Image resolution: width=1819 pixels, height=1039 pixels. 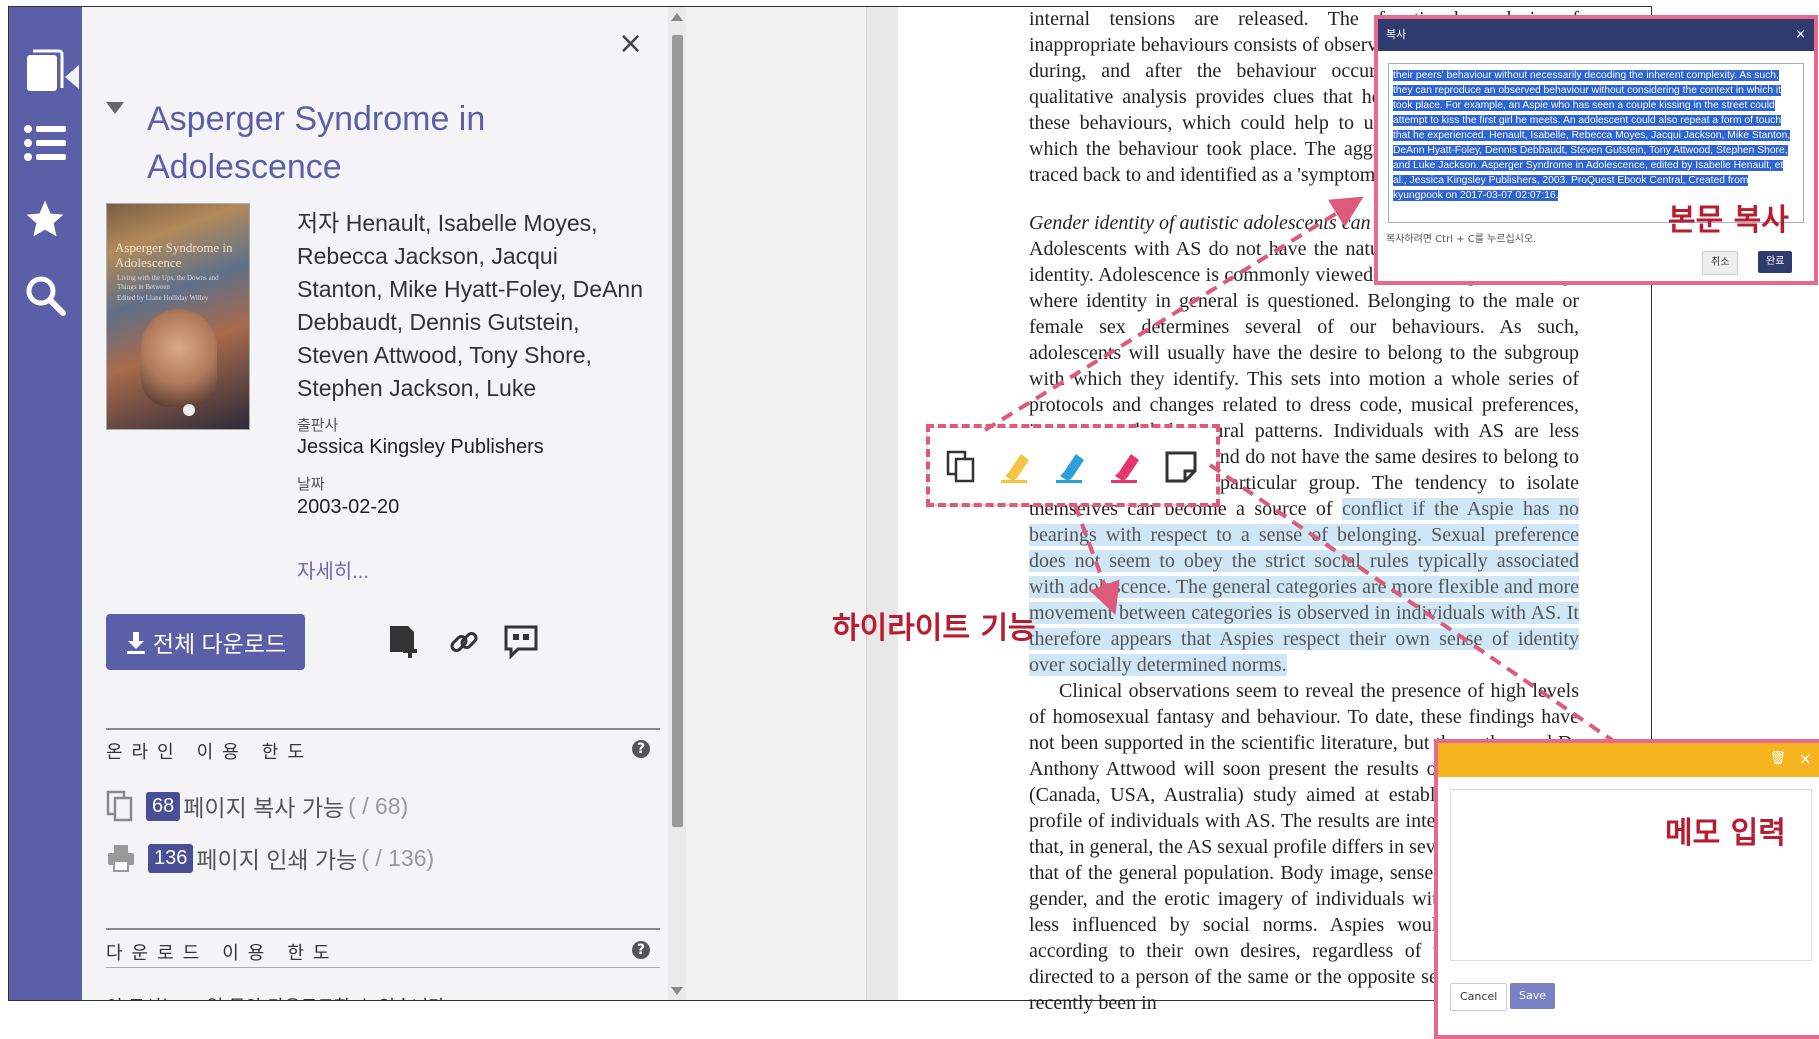 What do you see at coordinates (1777, 758) in the screenshot?
I see `trash-icon: 🗑` at bounding box center [1777, 758].